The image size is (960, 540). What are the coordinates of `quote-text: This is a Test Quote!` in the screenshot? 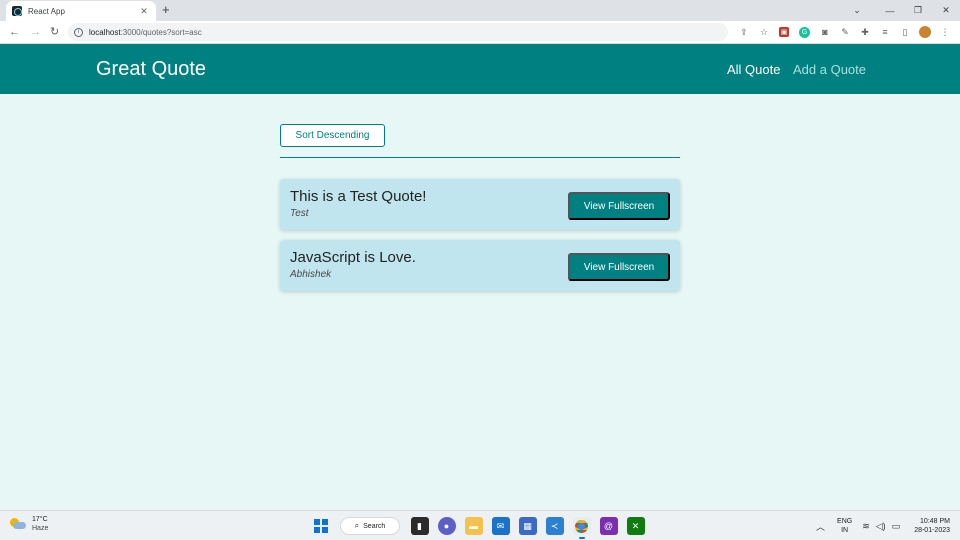 It's located at (358, 196).